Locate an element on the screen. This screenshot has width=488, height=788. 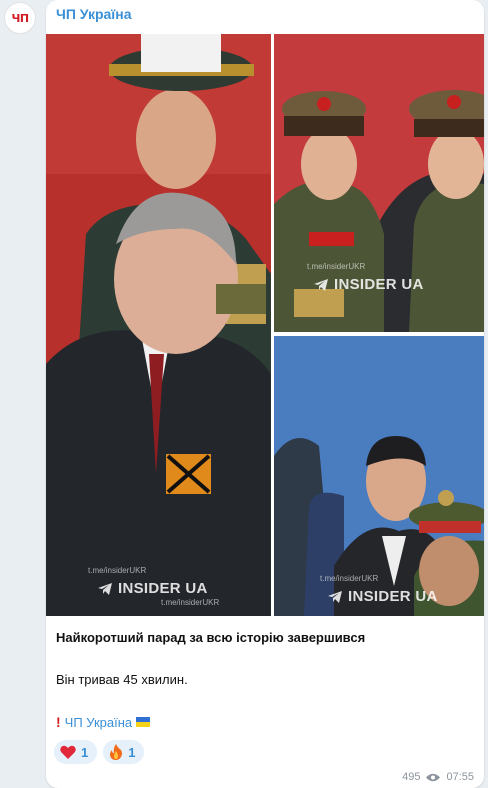
watermark-handle-tr: t.me/insiderUKR is located at coordinates (336, 266).